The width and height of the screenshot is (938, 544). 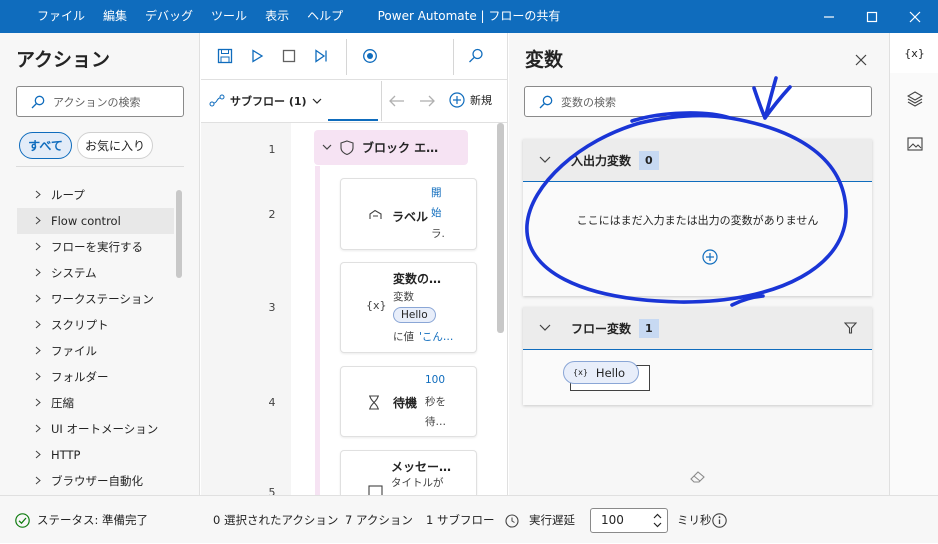 I want to click on variables-search-input: 変数の検索, so click(x=698, y=101).